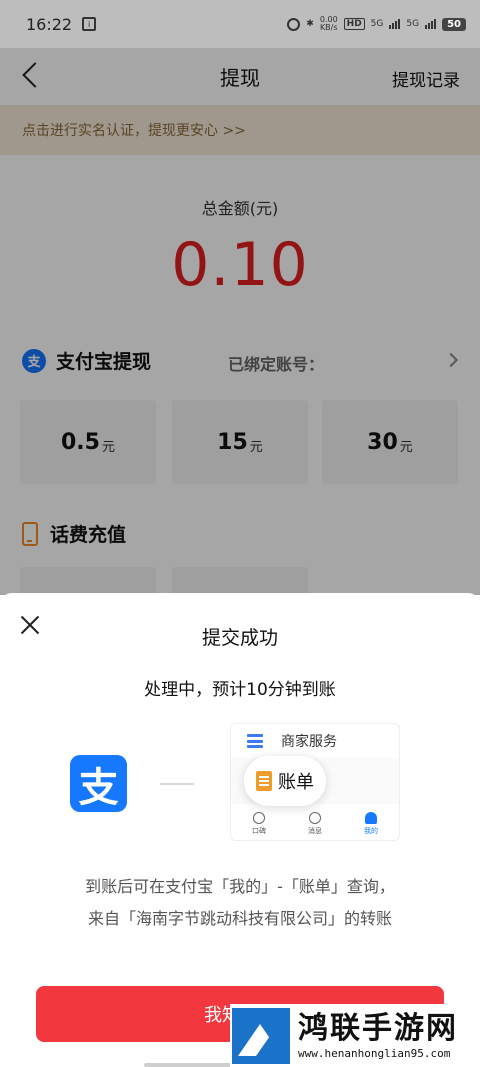 Image resolution: width=480 pixels, height=1067 pixels. What do you see at coordinates (240, 903) in the screenshot?
I see `sheet-note: 到账后可在支付宝「我的」-「账单」查询， 来自「海南字节跳动科技有限公司」的转账` at bounding box center [240, 903].